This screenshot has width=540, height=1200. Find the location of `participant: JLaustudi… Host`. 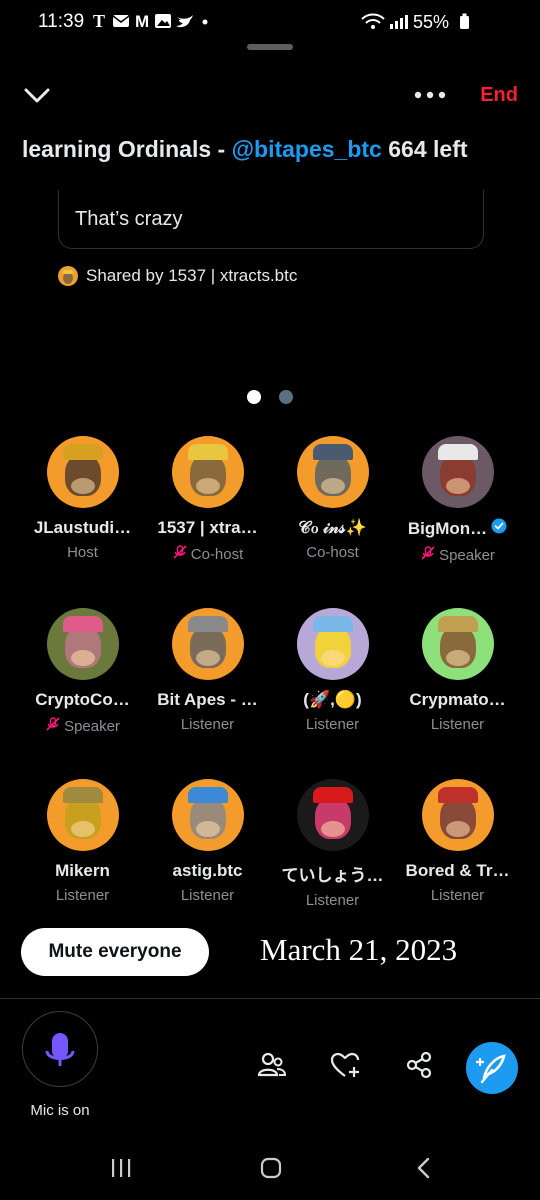

participant: JLaustudi… Host is located at coordinates (82, 498).